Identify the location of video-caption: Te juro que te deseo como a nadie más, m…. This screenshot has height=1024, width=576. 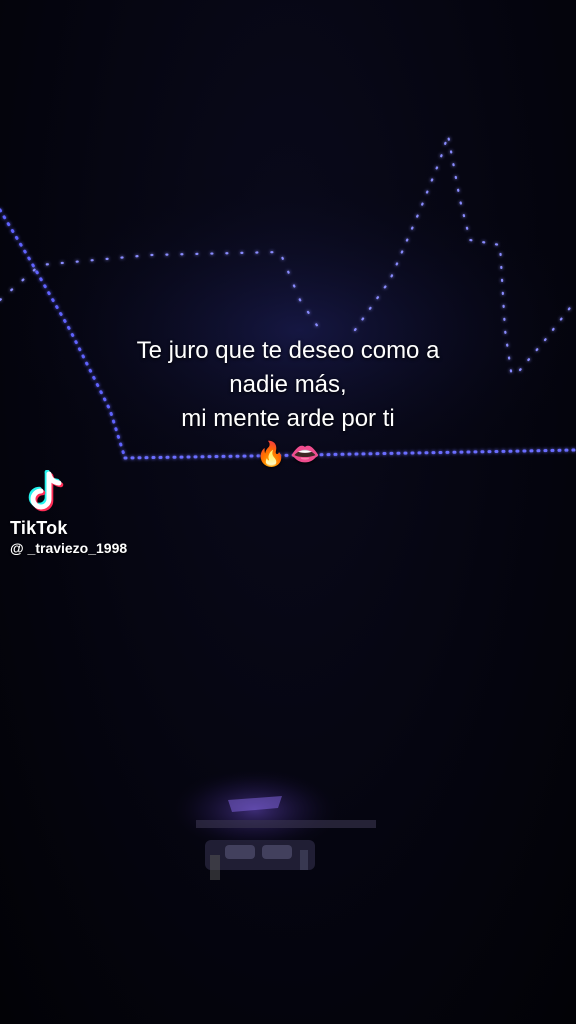
(288, 403).